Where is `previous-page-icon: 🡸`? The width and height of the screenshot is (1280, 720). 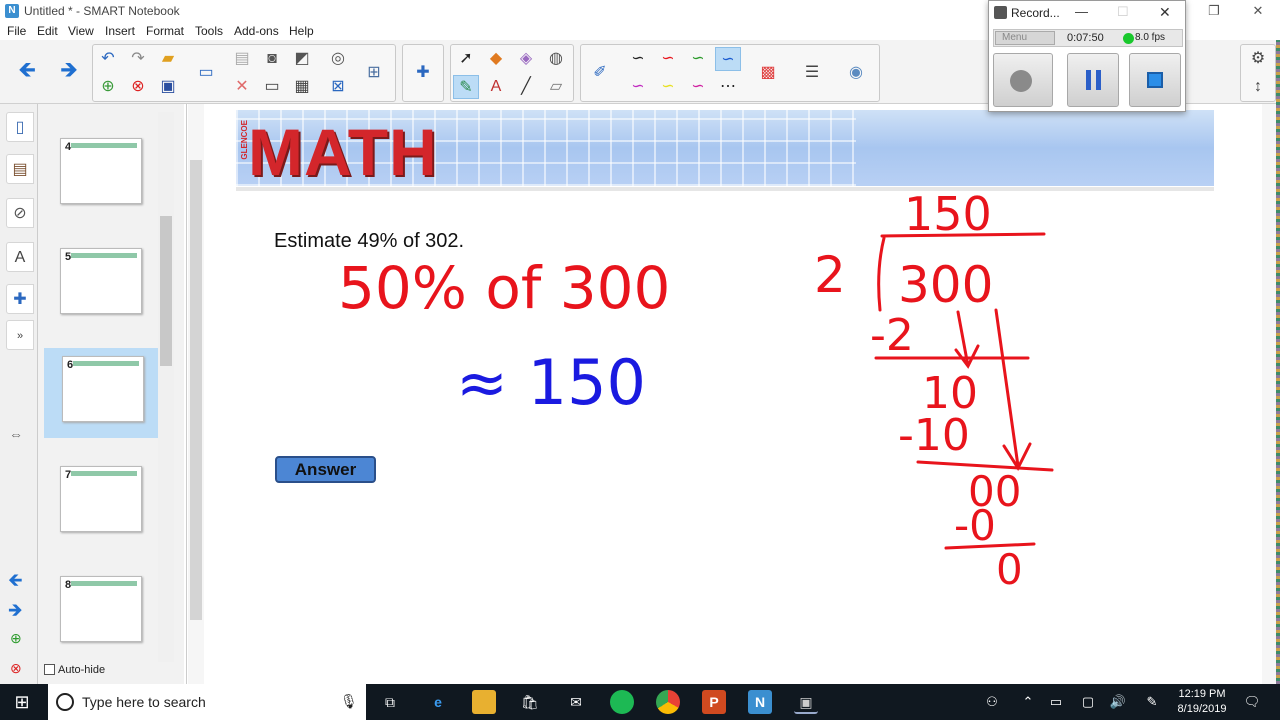
previous-page-icon: 🡸 is located at coordinates (27, 70).